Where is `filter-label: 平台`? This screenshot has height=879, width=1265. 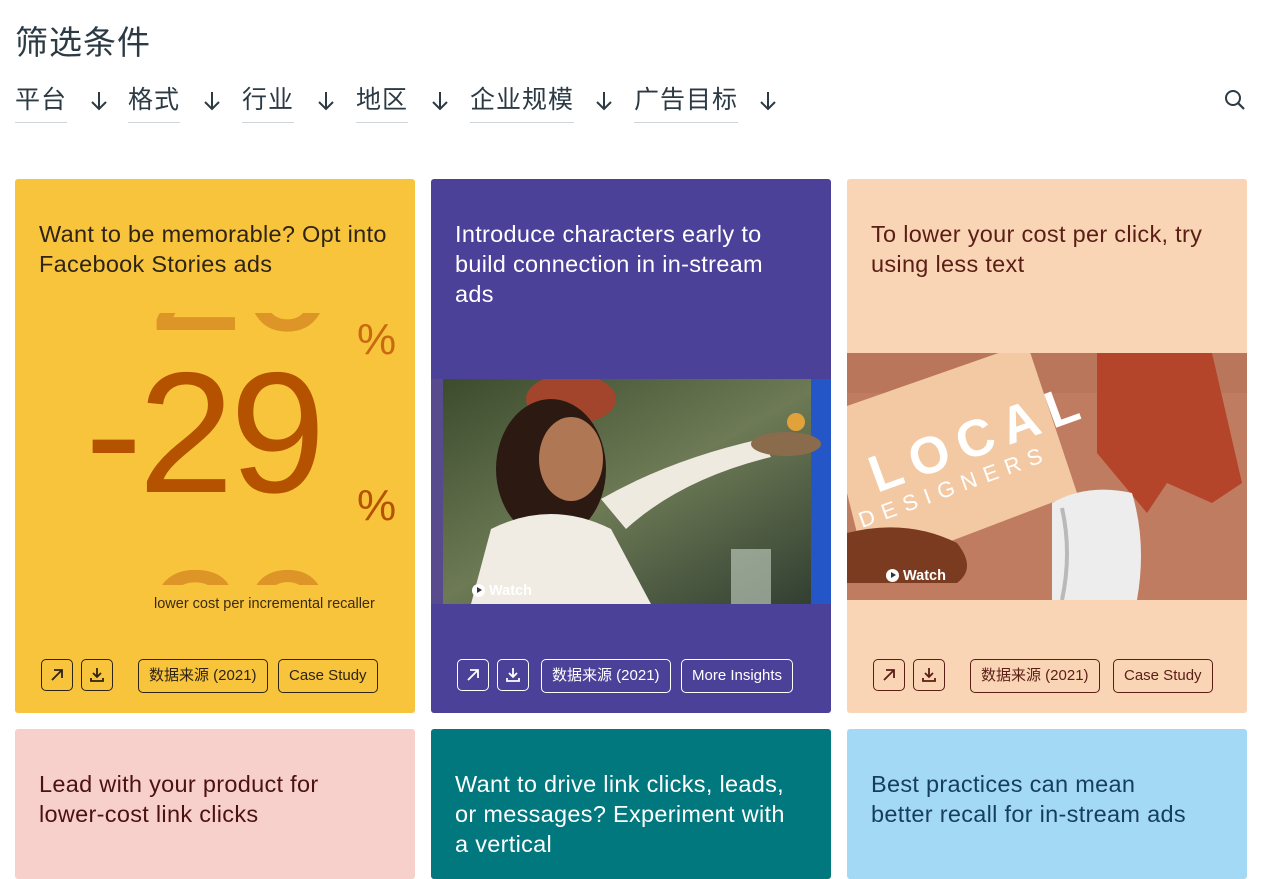 filter-label: 平台 is located at coordinates (41, 101).